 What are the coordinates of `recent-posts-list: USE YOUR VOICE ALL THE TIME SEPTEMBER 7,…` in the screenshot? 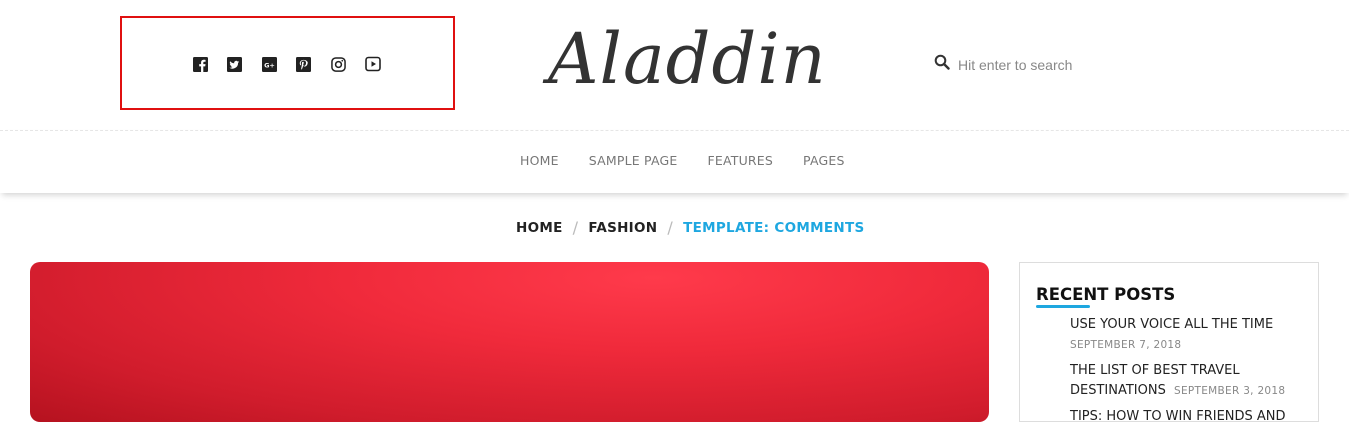 It's located at (1190, 374).